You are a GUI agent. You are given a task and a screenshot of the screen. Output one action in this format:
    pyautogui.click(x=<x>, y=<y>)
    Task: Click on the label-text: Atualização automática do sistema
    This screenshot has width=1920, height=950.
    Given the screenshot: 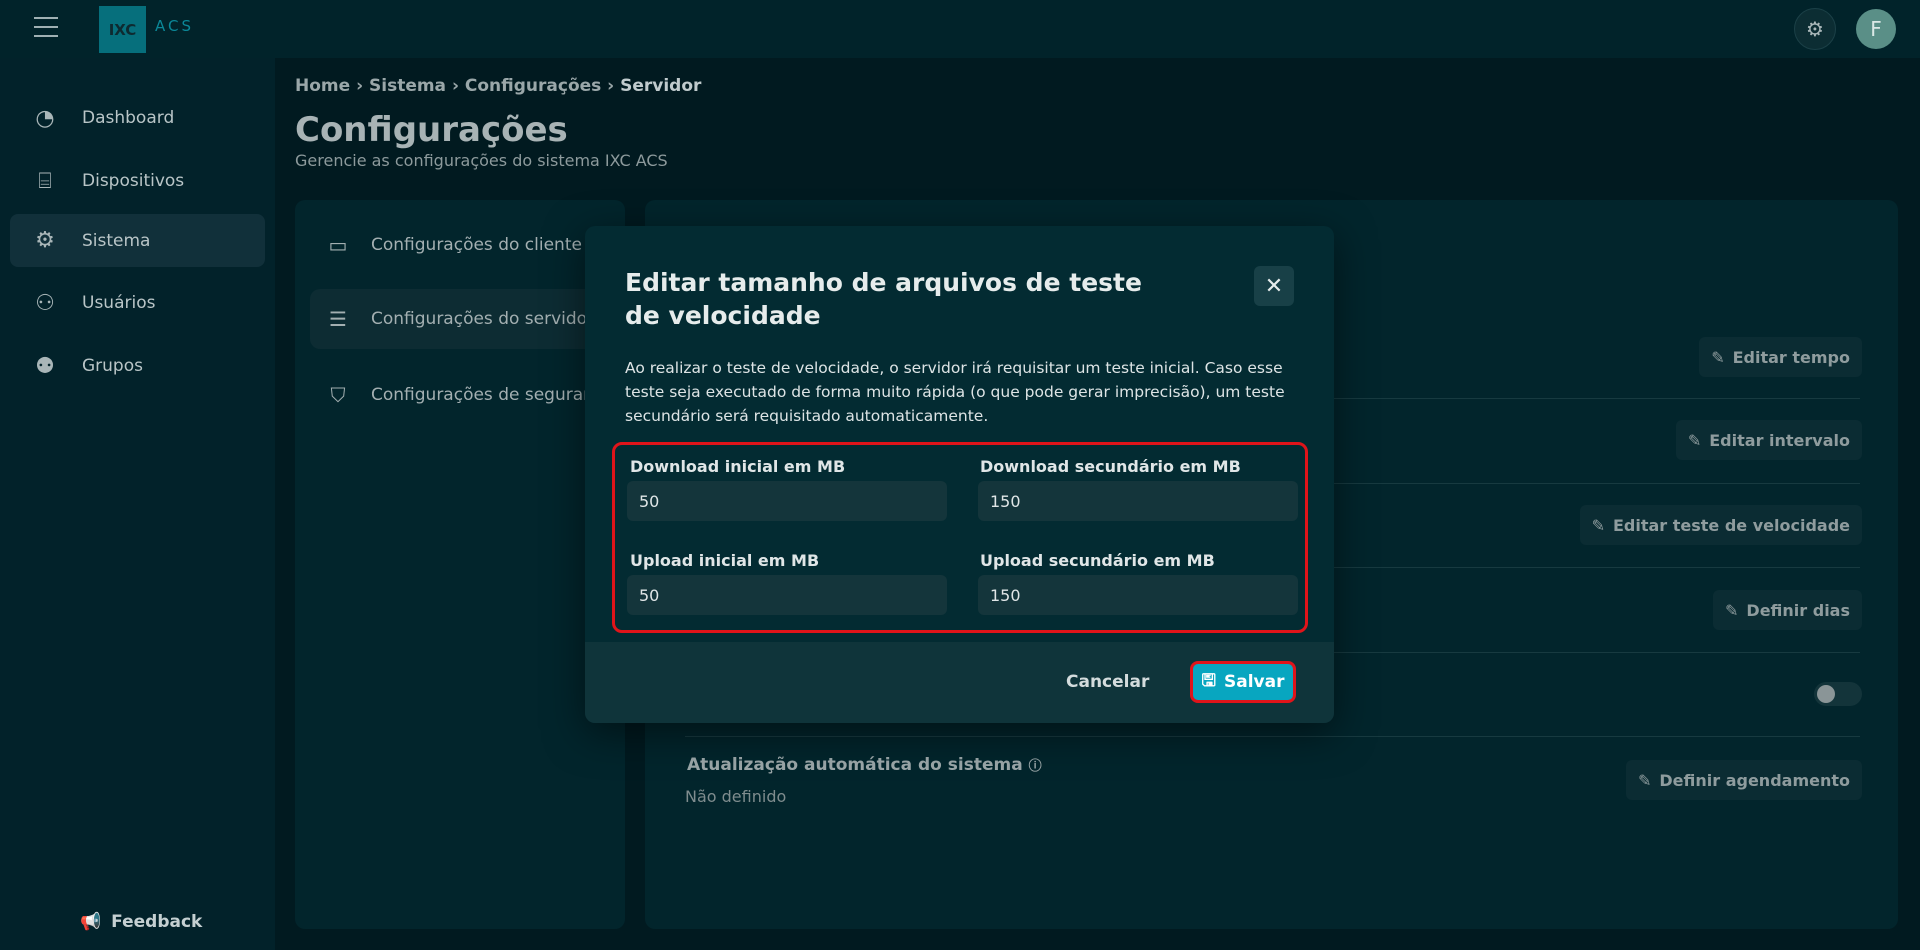 What is the action you would take?
    pyautogui.click(x=855, y=765)
    